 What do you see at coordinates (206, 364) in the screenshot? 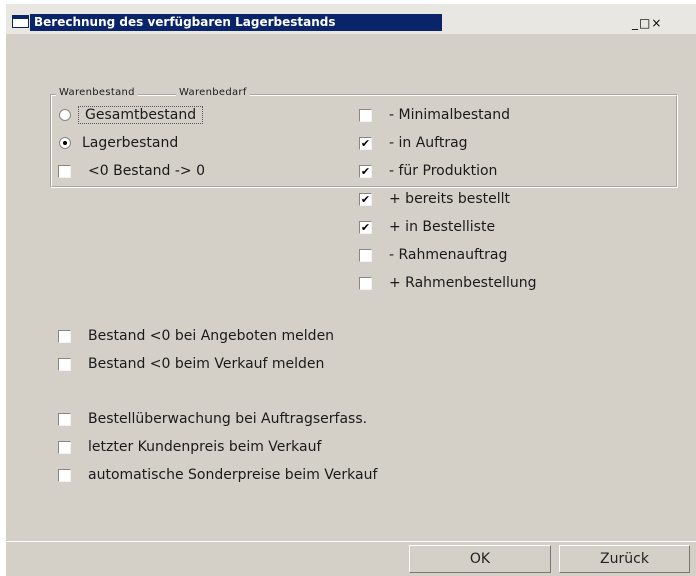
I see `checkbox-label-warn-verkauf: Bestand <0 beim Verkauf melden` at bounding box center [206, 364].